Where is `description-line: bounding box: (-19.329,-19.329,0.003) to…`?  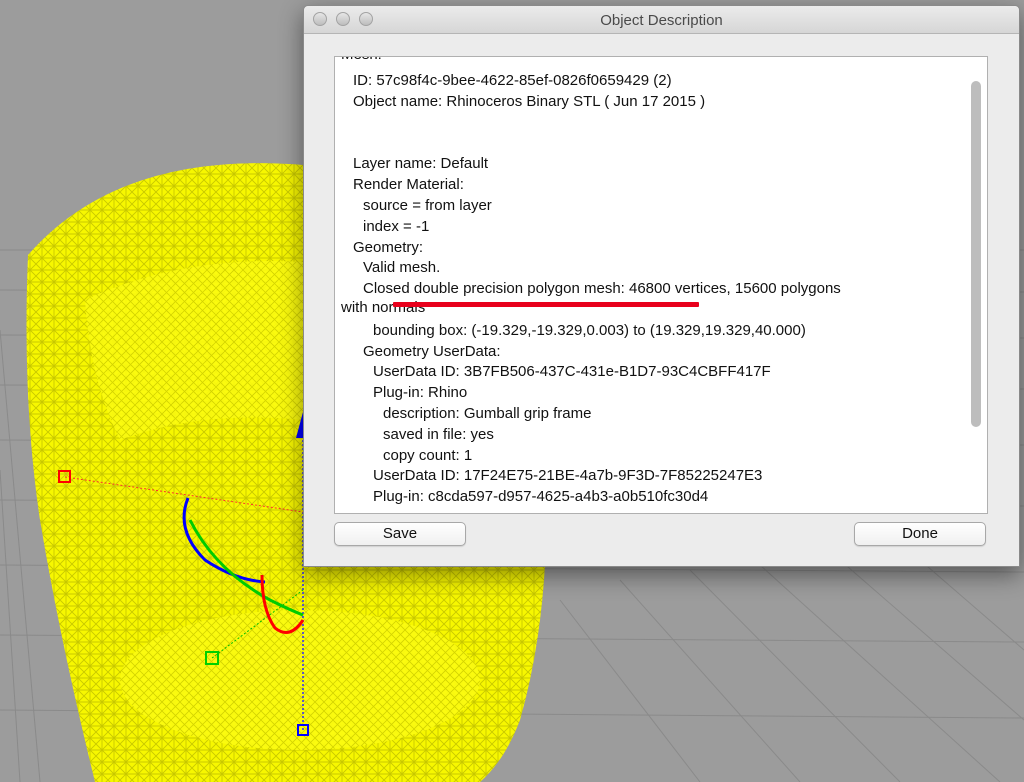 description-line: bounding box: (-19.329,-19.329,0.003) to… is located at coordinates (589, 330).